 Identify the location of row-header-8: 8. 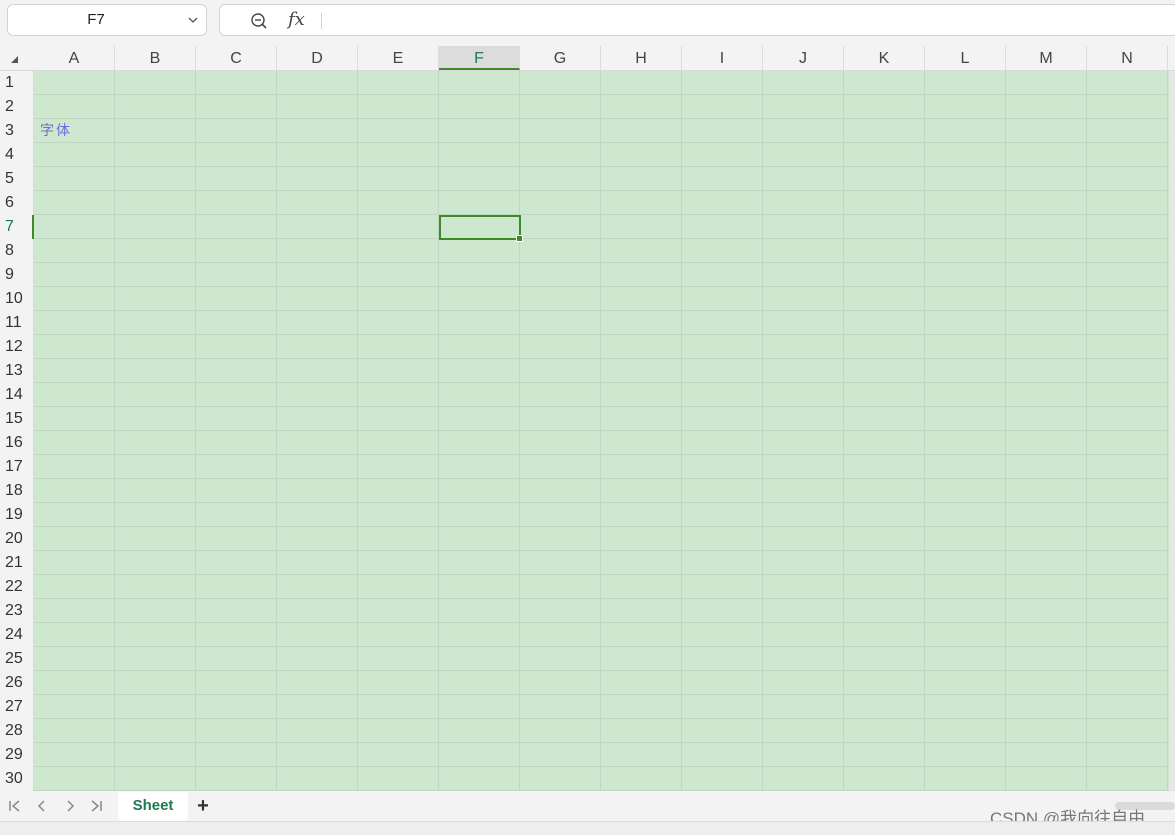
(17, 251).